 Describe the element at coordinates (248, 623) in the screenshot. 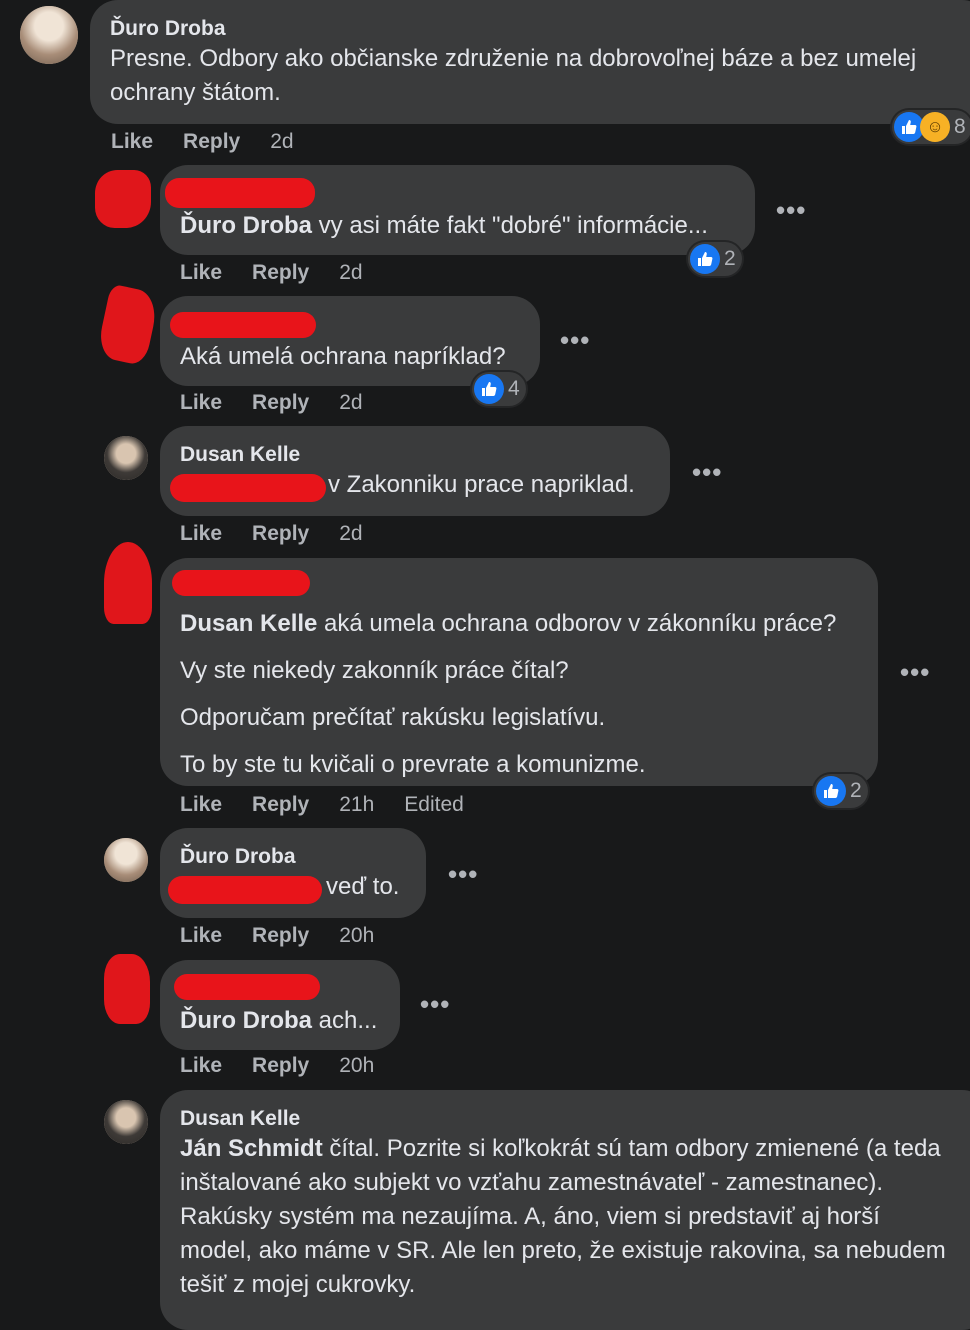

I see `mention-link: Dusan Kelle` at that location.